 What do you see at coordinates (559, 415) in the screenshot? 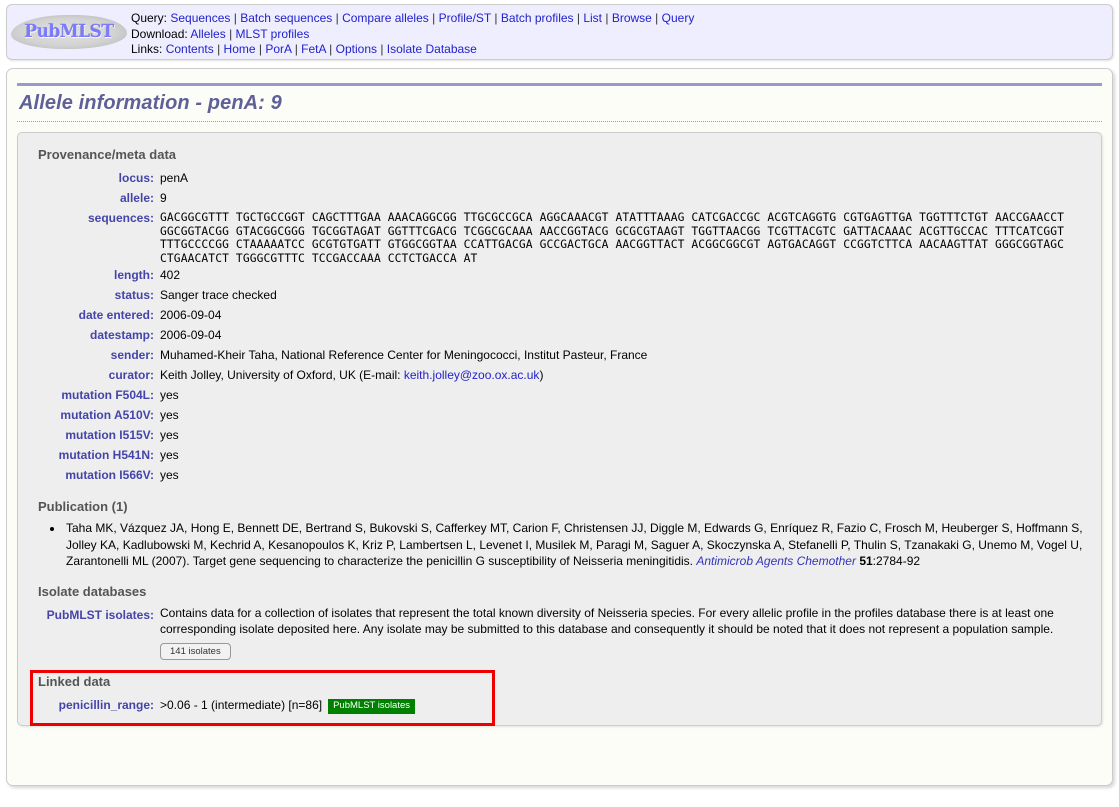
I see `field-mutation-a510v: mutation A510V: yes` at bounding box center [559, 415].